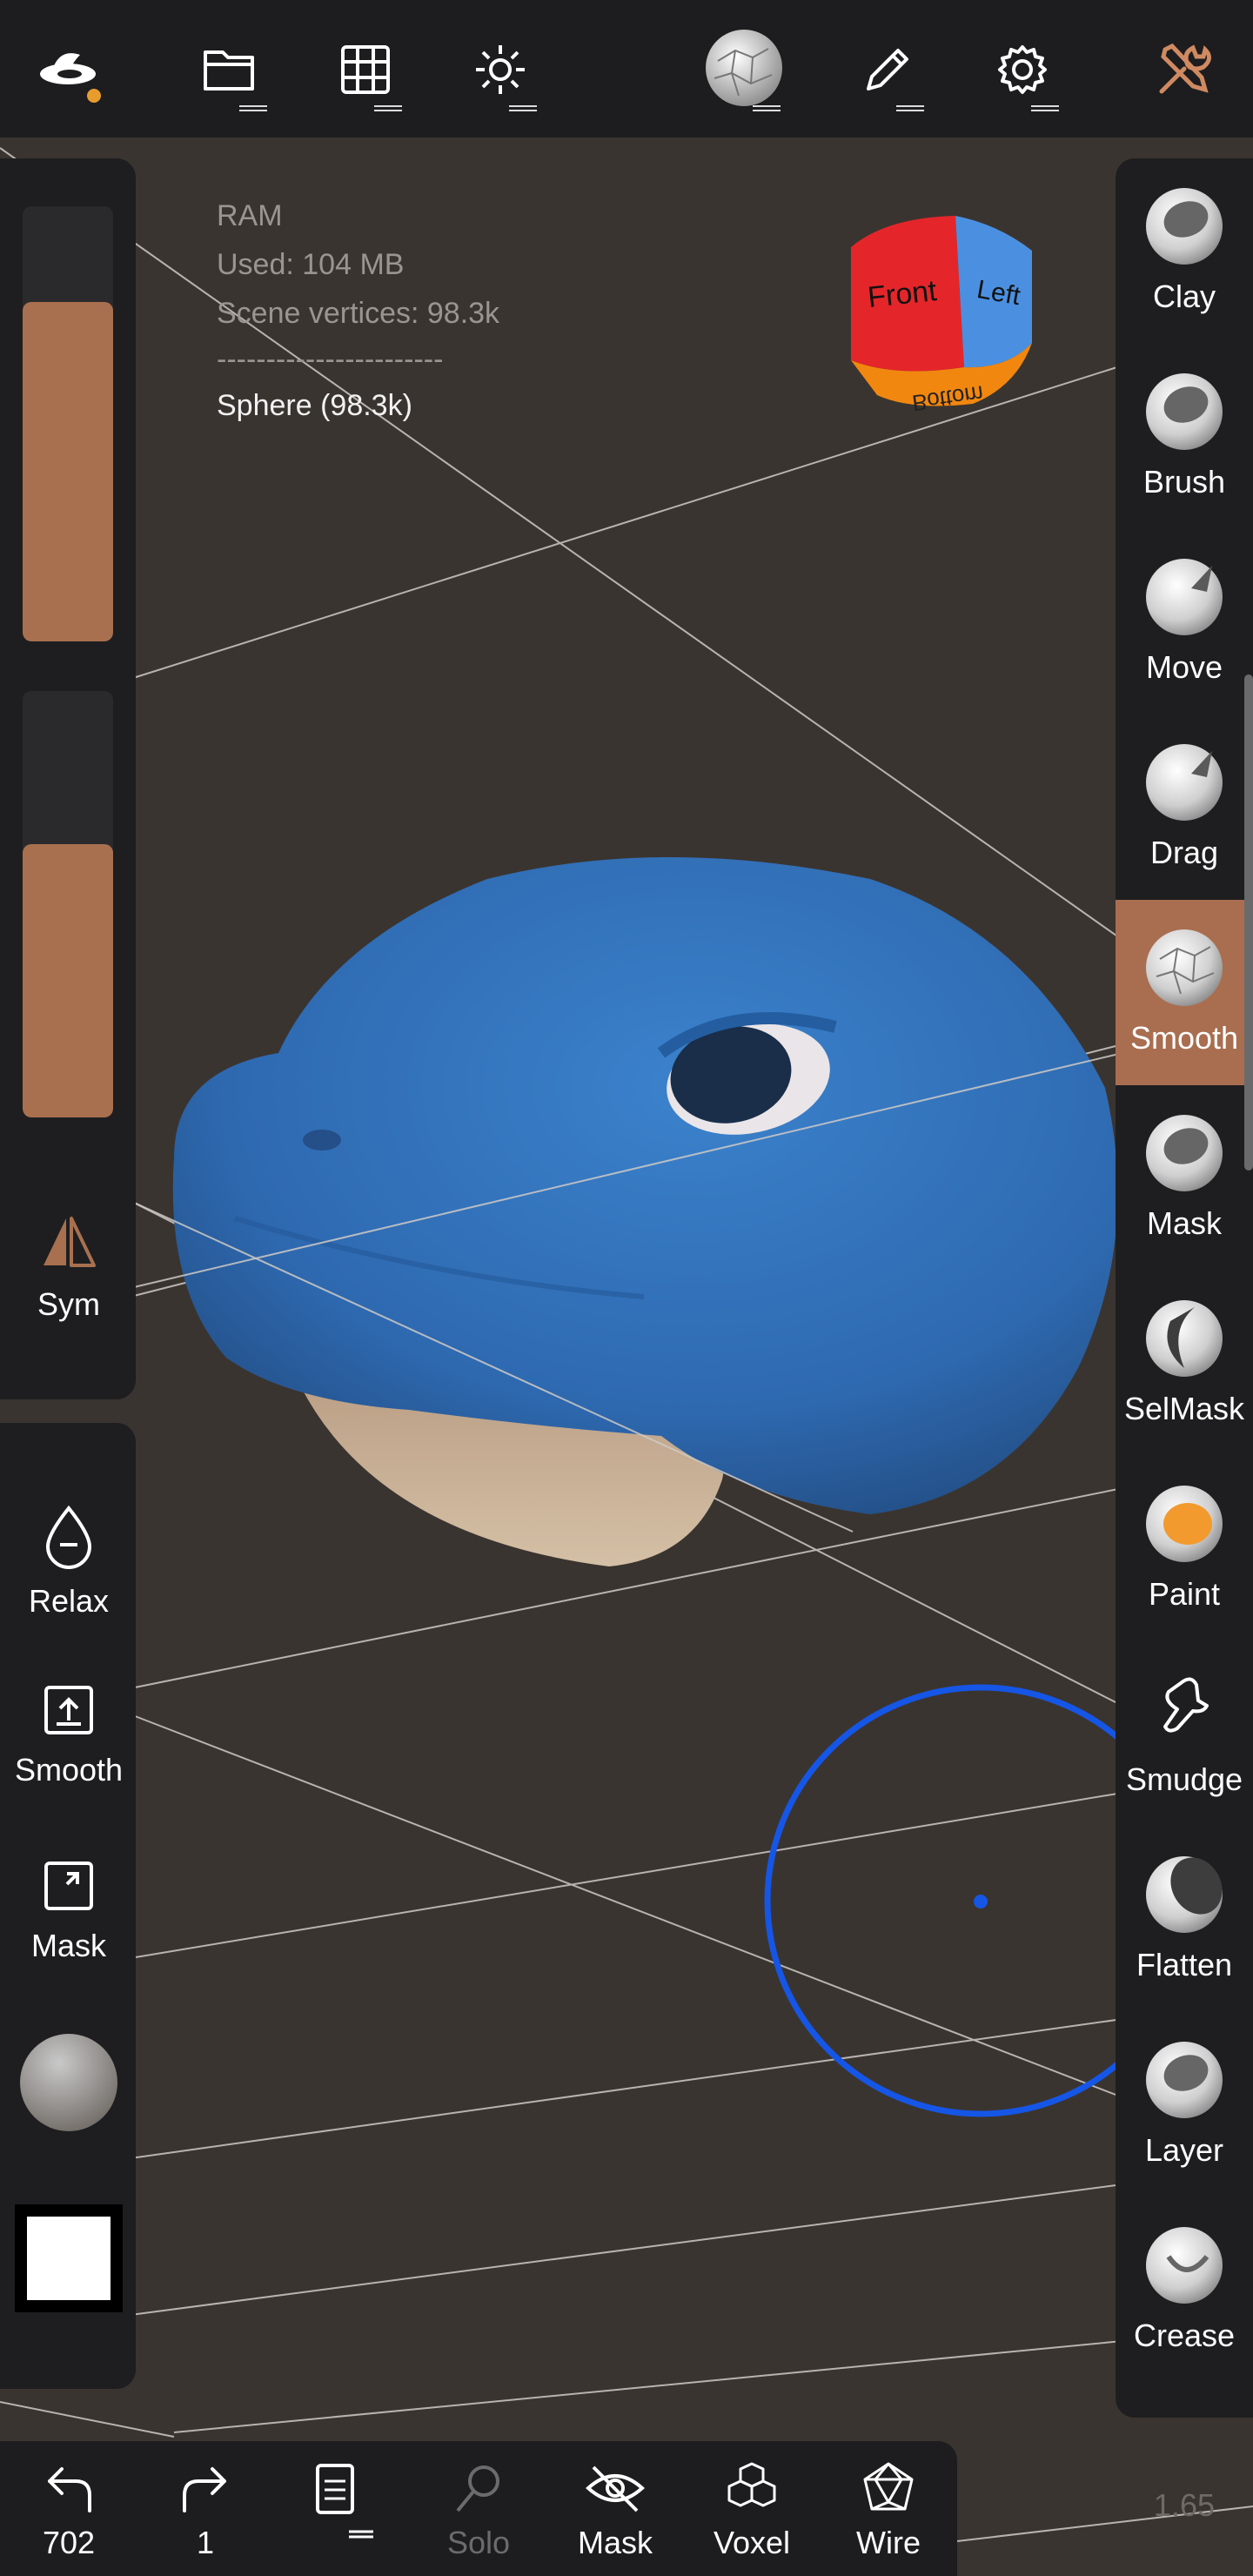  What do you see at coordinates (1184, 993) in the screenshot?
I see `tool-smooth: Smooth` at bounding box center [1184, 993].